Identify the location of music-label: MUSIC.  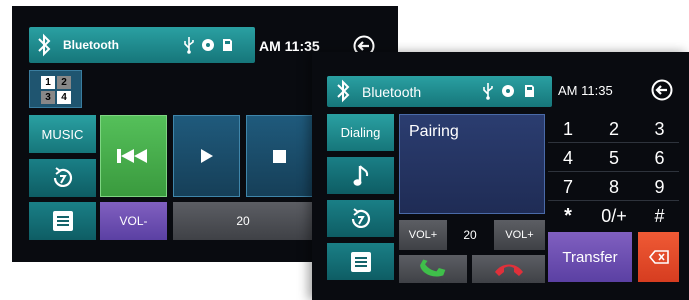
(62, 134).